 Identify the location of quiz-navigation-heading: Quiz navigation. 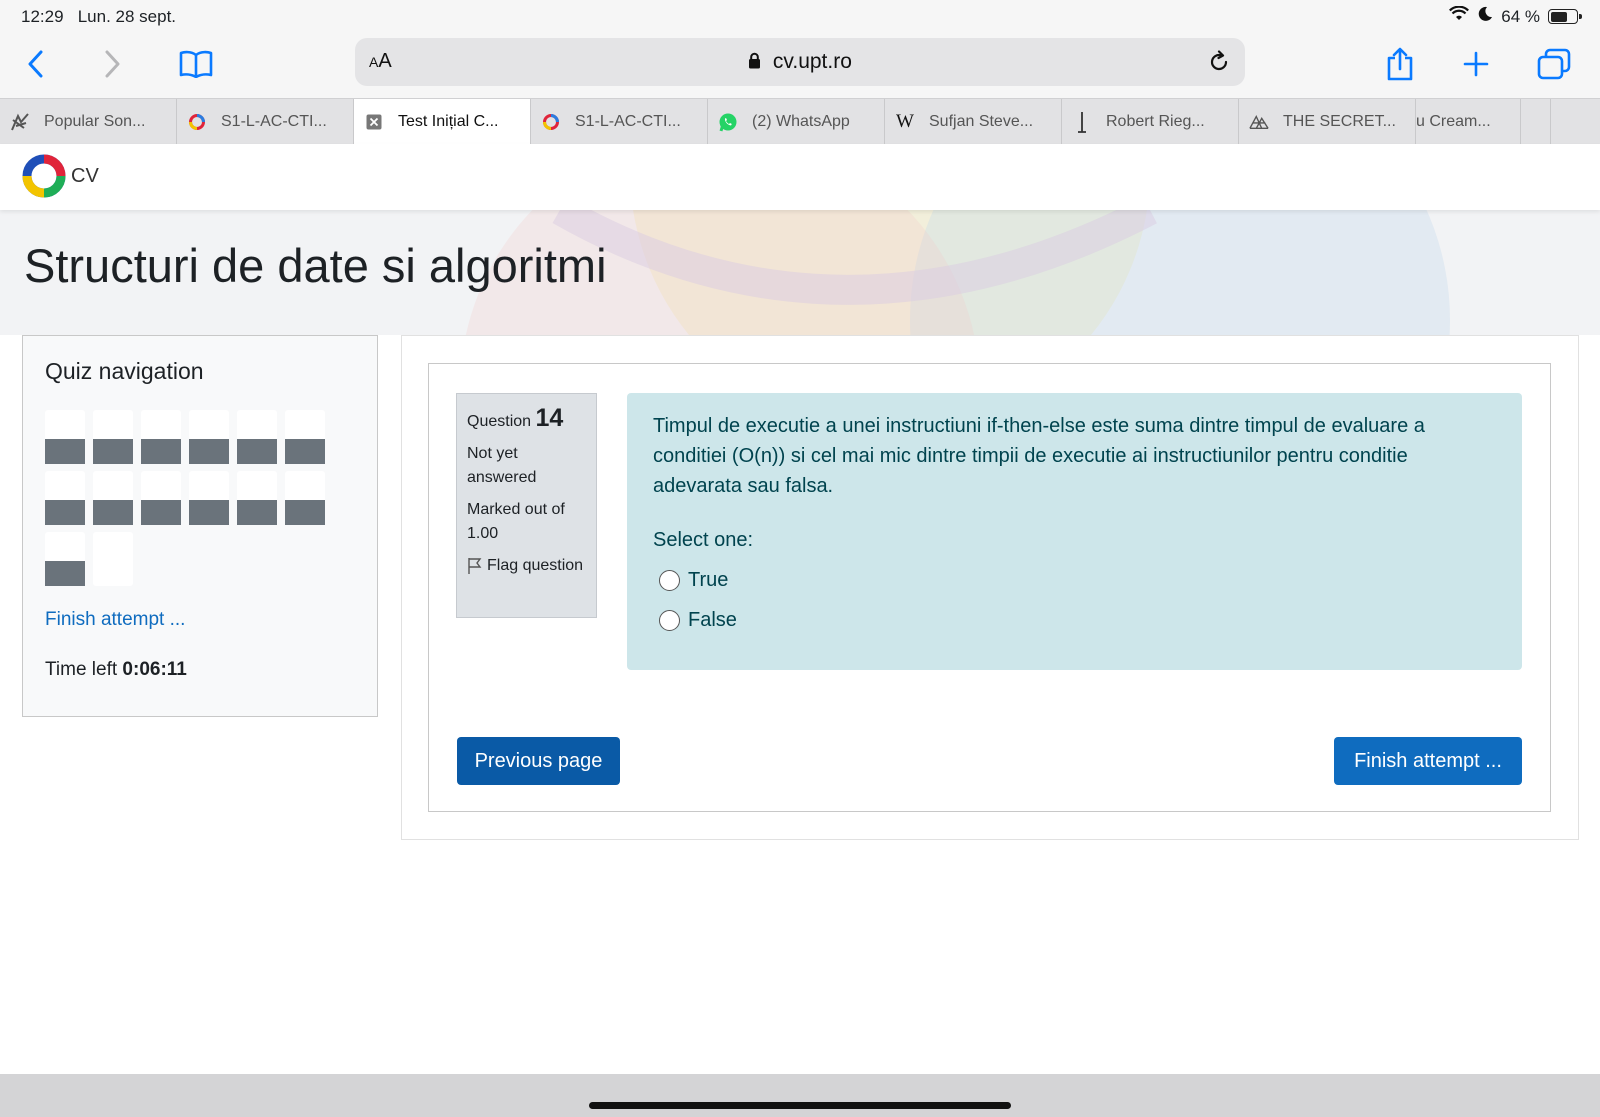
(124, 371).